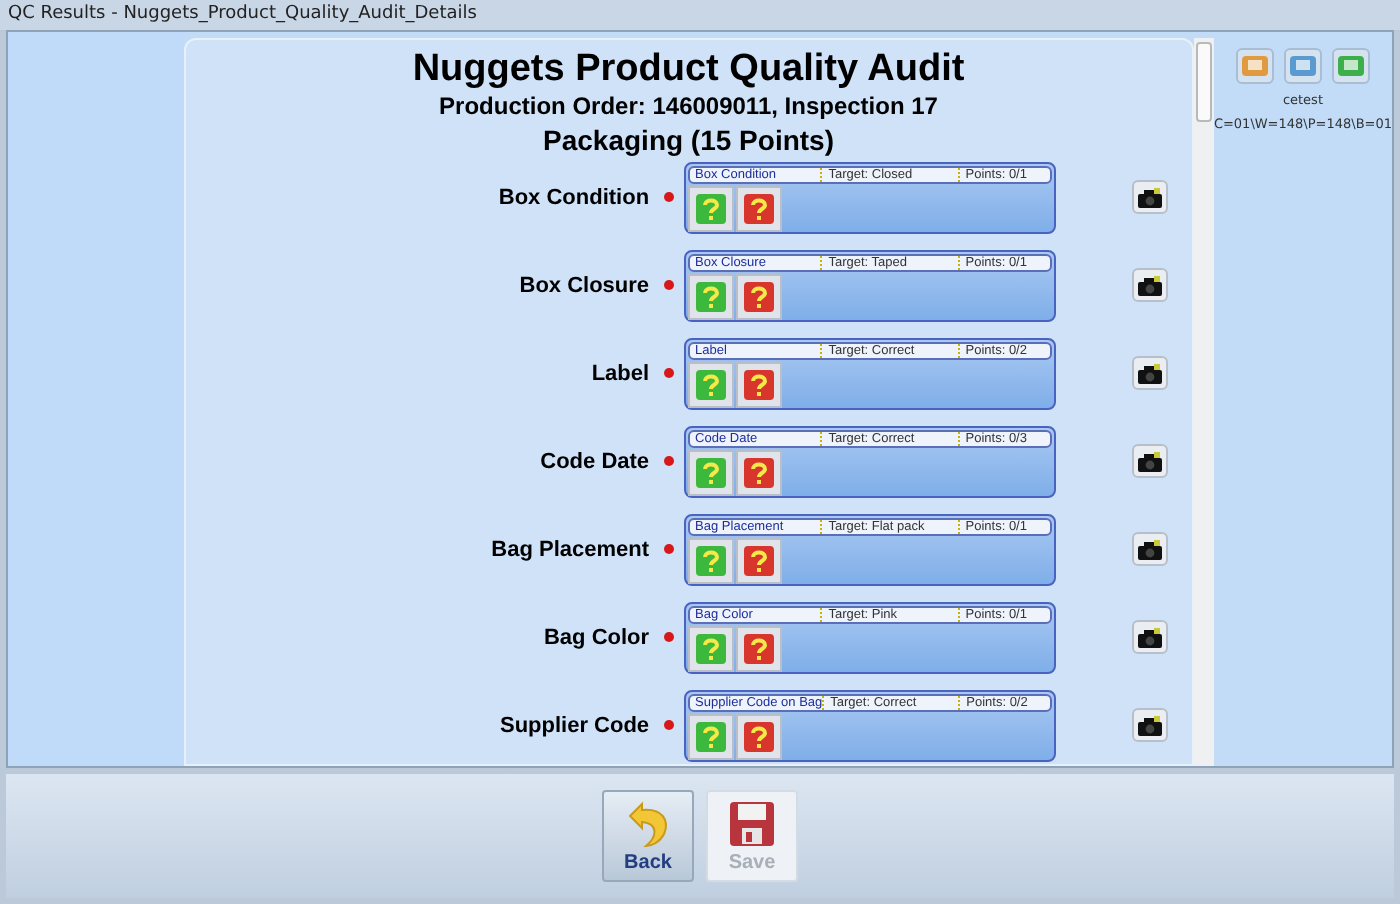 This screenshot has height=904, width=1400. I want to click on item-label: Box Condition, so click(573, 197).